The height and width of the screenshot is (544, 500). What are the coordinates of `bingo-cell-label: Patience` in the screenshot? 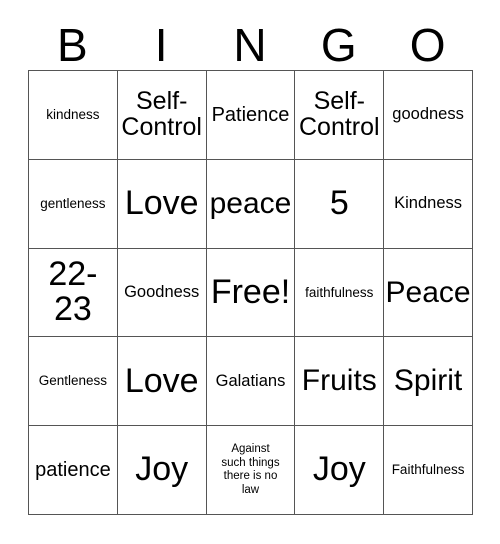 It's located at (250, 114).